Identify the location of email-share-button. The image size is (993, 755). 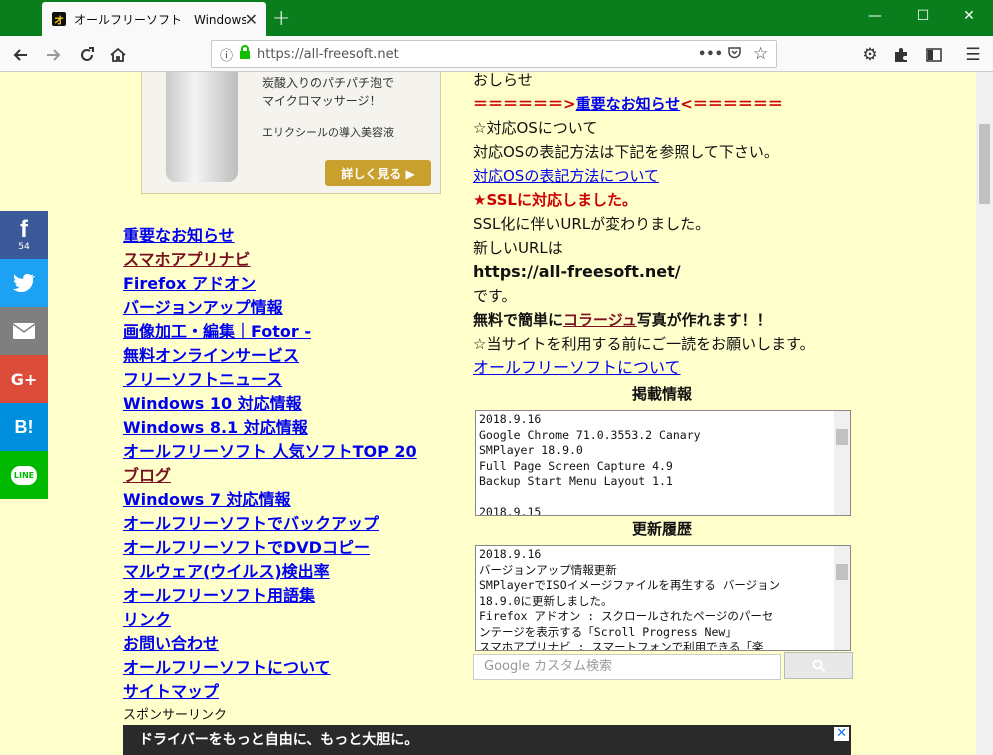
(24, 331).